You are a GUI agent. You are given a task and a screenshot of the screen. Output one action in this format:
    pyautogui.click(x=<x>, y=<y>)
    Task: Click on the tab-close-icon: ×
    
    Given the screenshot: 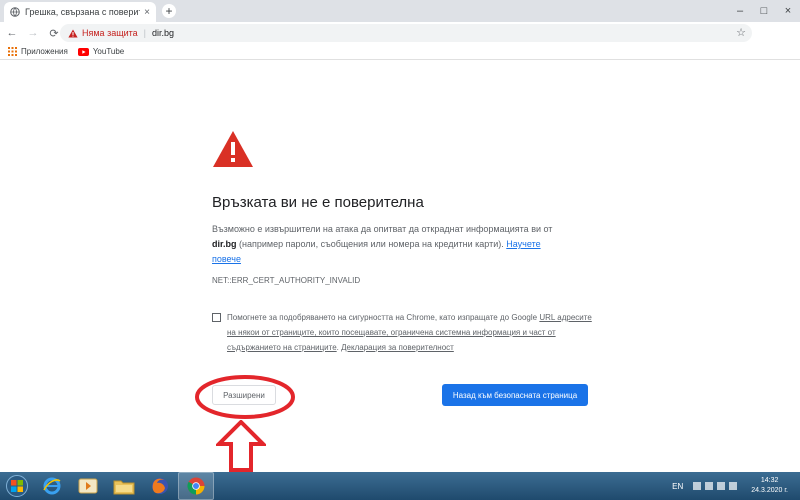 What is the action you would take?
    pyautogui.click(x=147, y=12)
    